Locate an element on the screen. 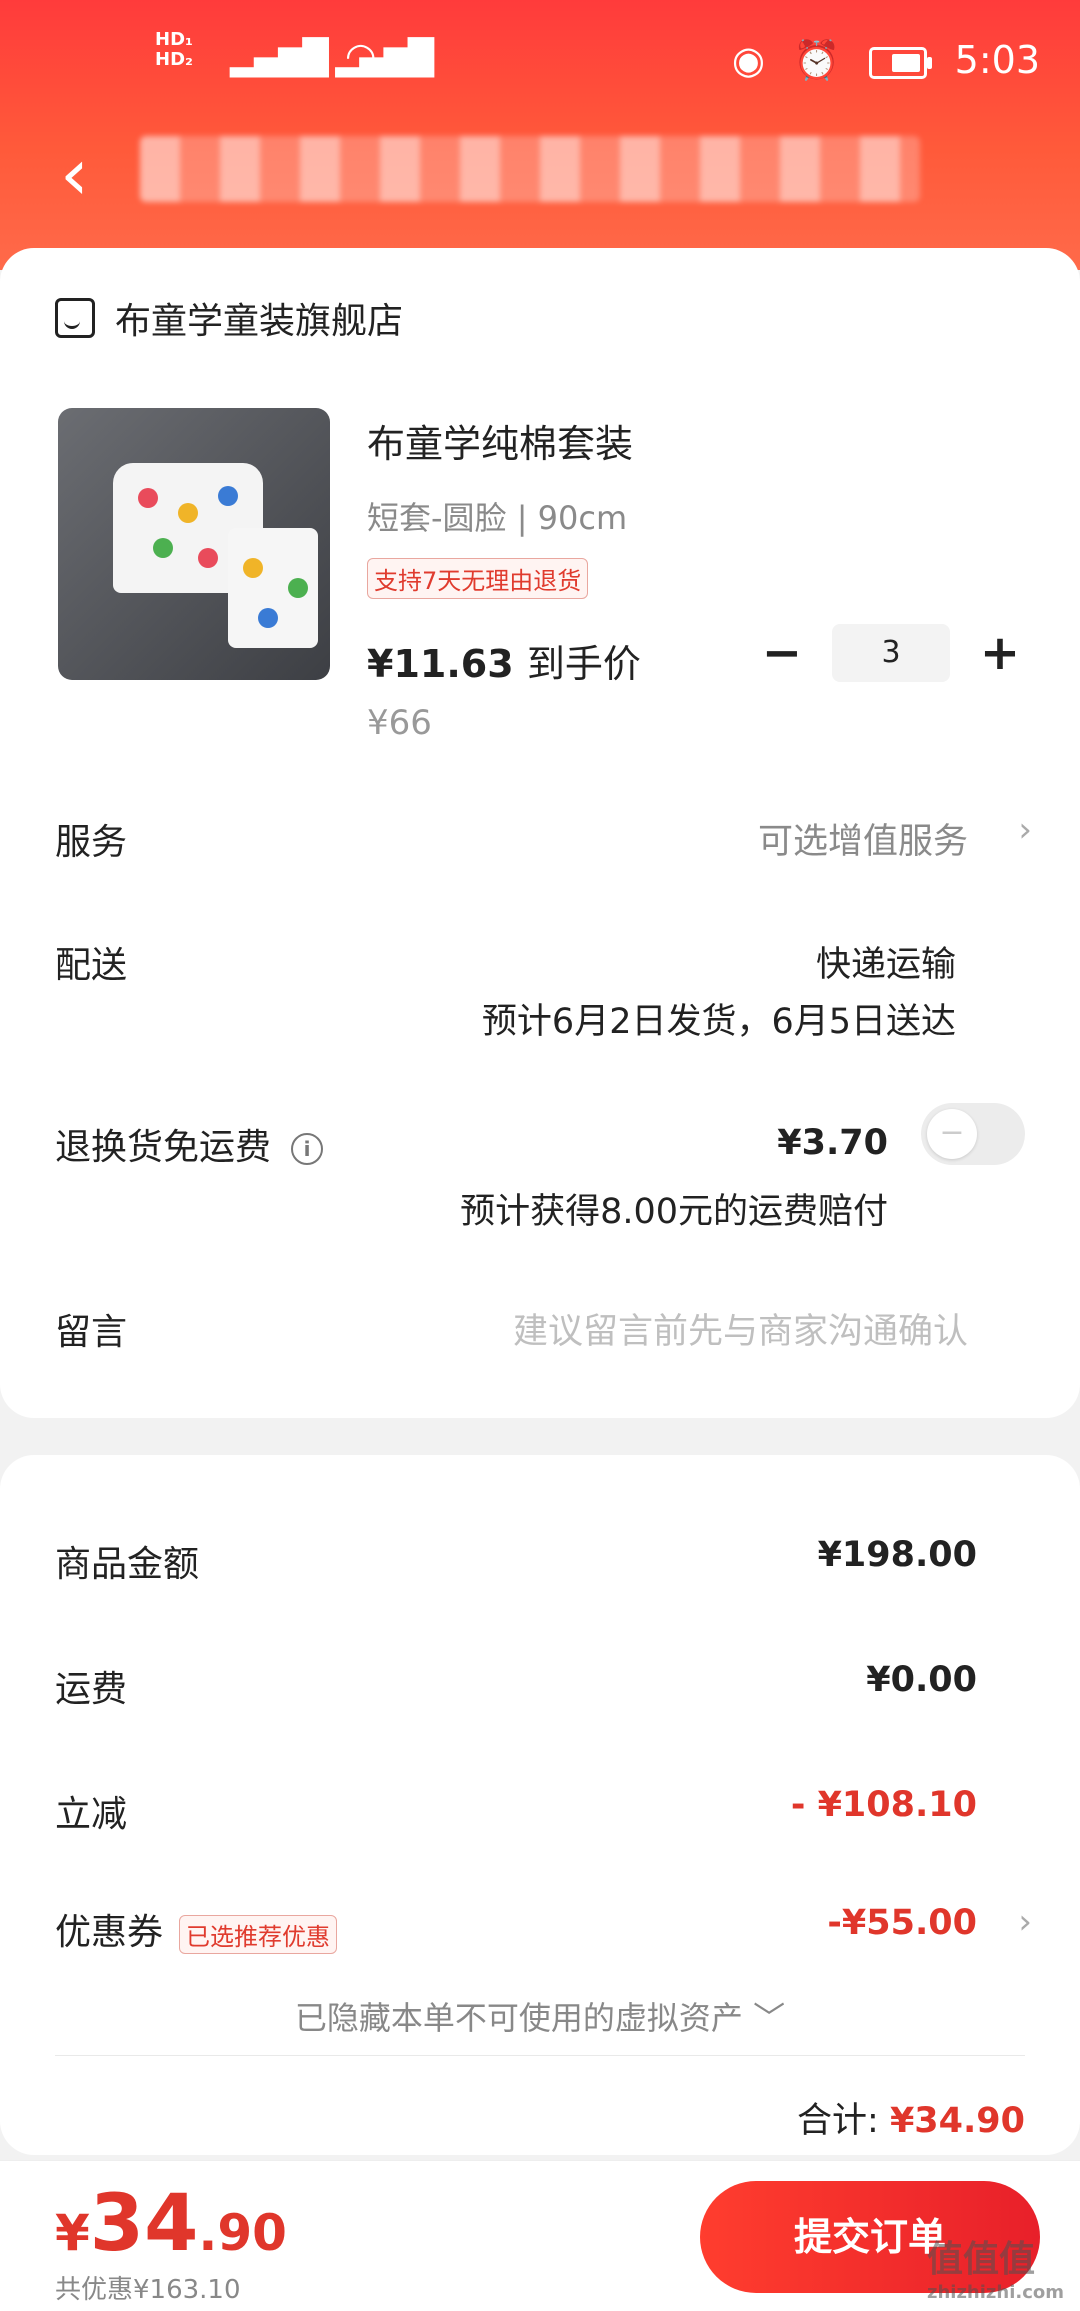 This screenshot has width=1080, height=2311. watermark: 值值值 zhizhizhi.com is located at coordinates (995, 2266).